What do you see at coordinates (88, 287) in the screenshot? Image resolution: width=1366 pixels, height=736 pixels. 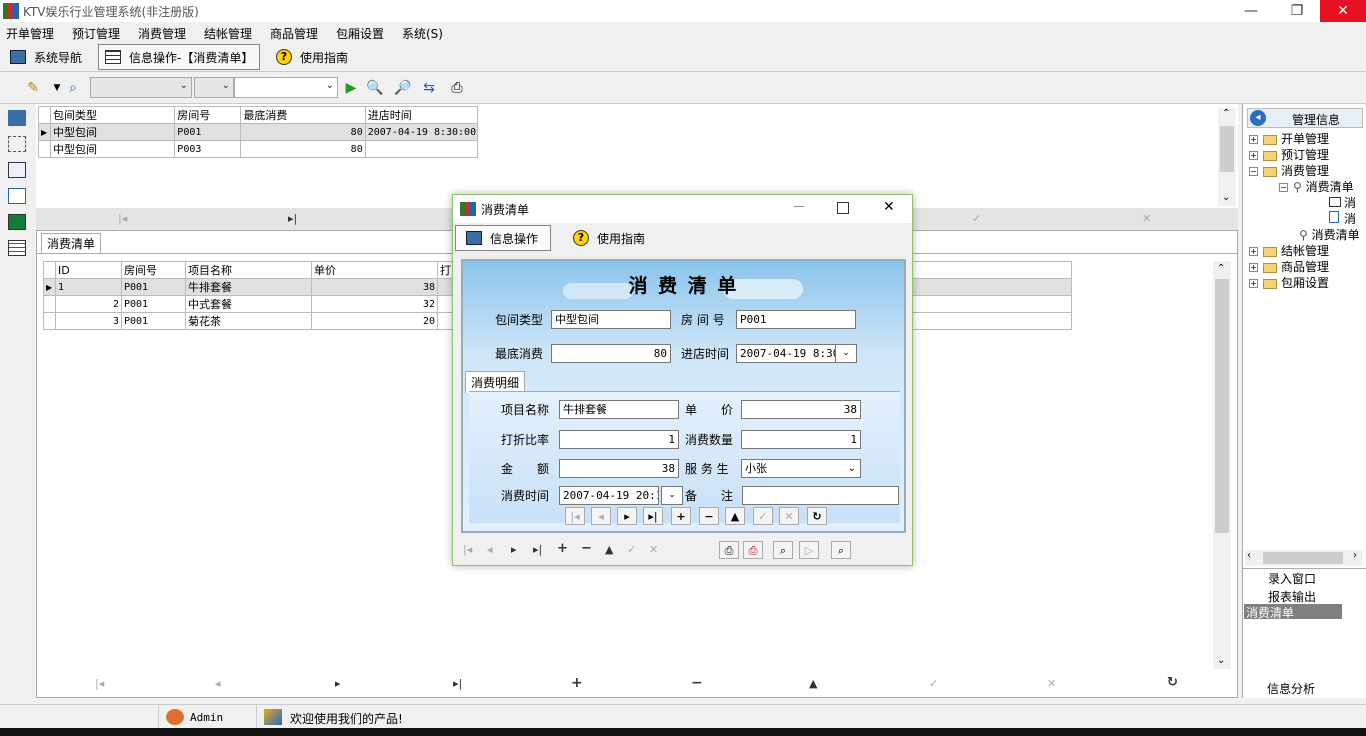 I see `cell: 1` at bounding box center [88, 287].